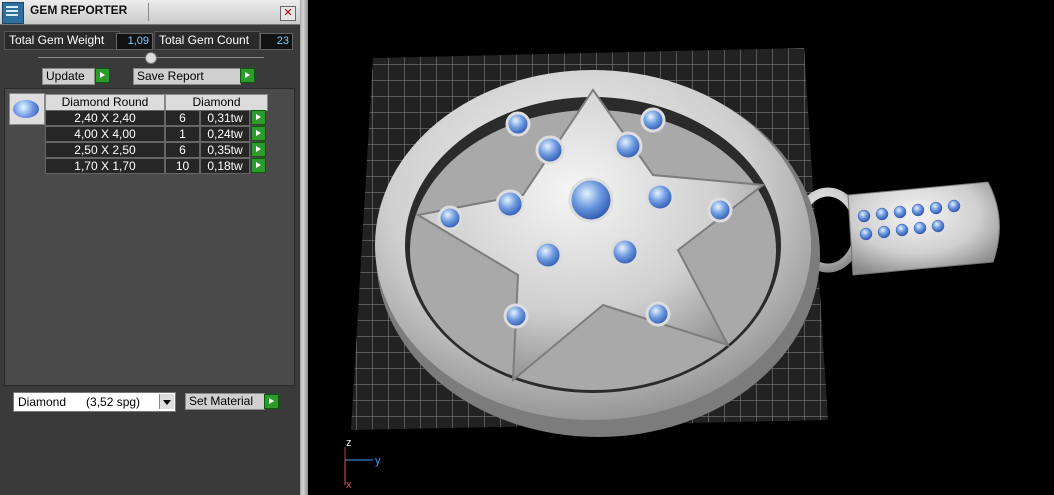 The width and height of the screenshot is (1054, 495). Describe the element at coordinates (349, 443) in the screenshot. I see `axis-label-z: z` at that location.